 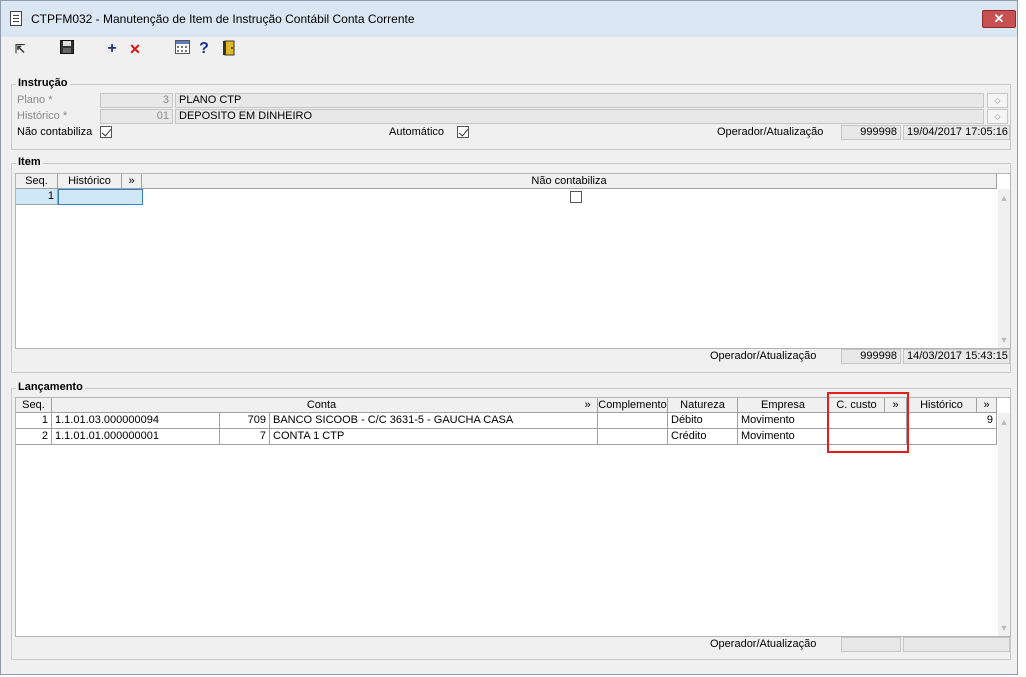 What do you see at coordinates (34, 421) in the screenshot?
I see `table-row-seq: 1` at bounding box center [34, 421].